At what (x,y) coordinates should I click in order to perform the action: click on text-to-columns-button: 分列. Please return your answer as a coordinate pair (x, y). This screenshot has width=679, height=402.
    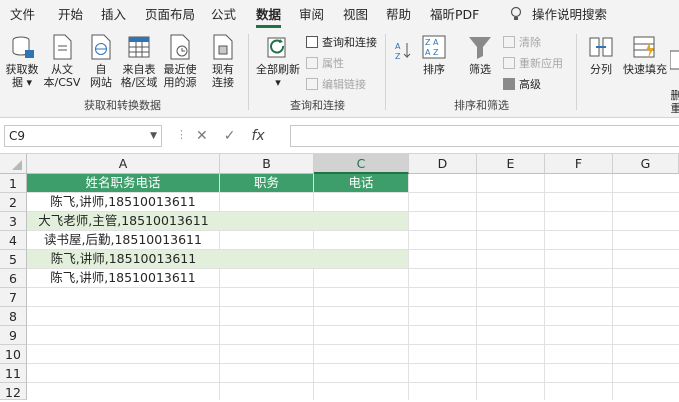
    Looking at the image, I should click on (601, 55).